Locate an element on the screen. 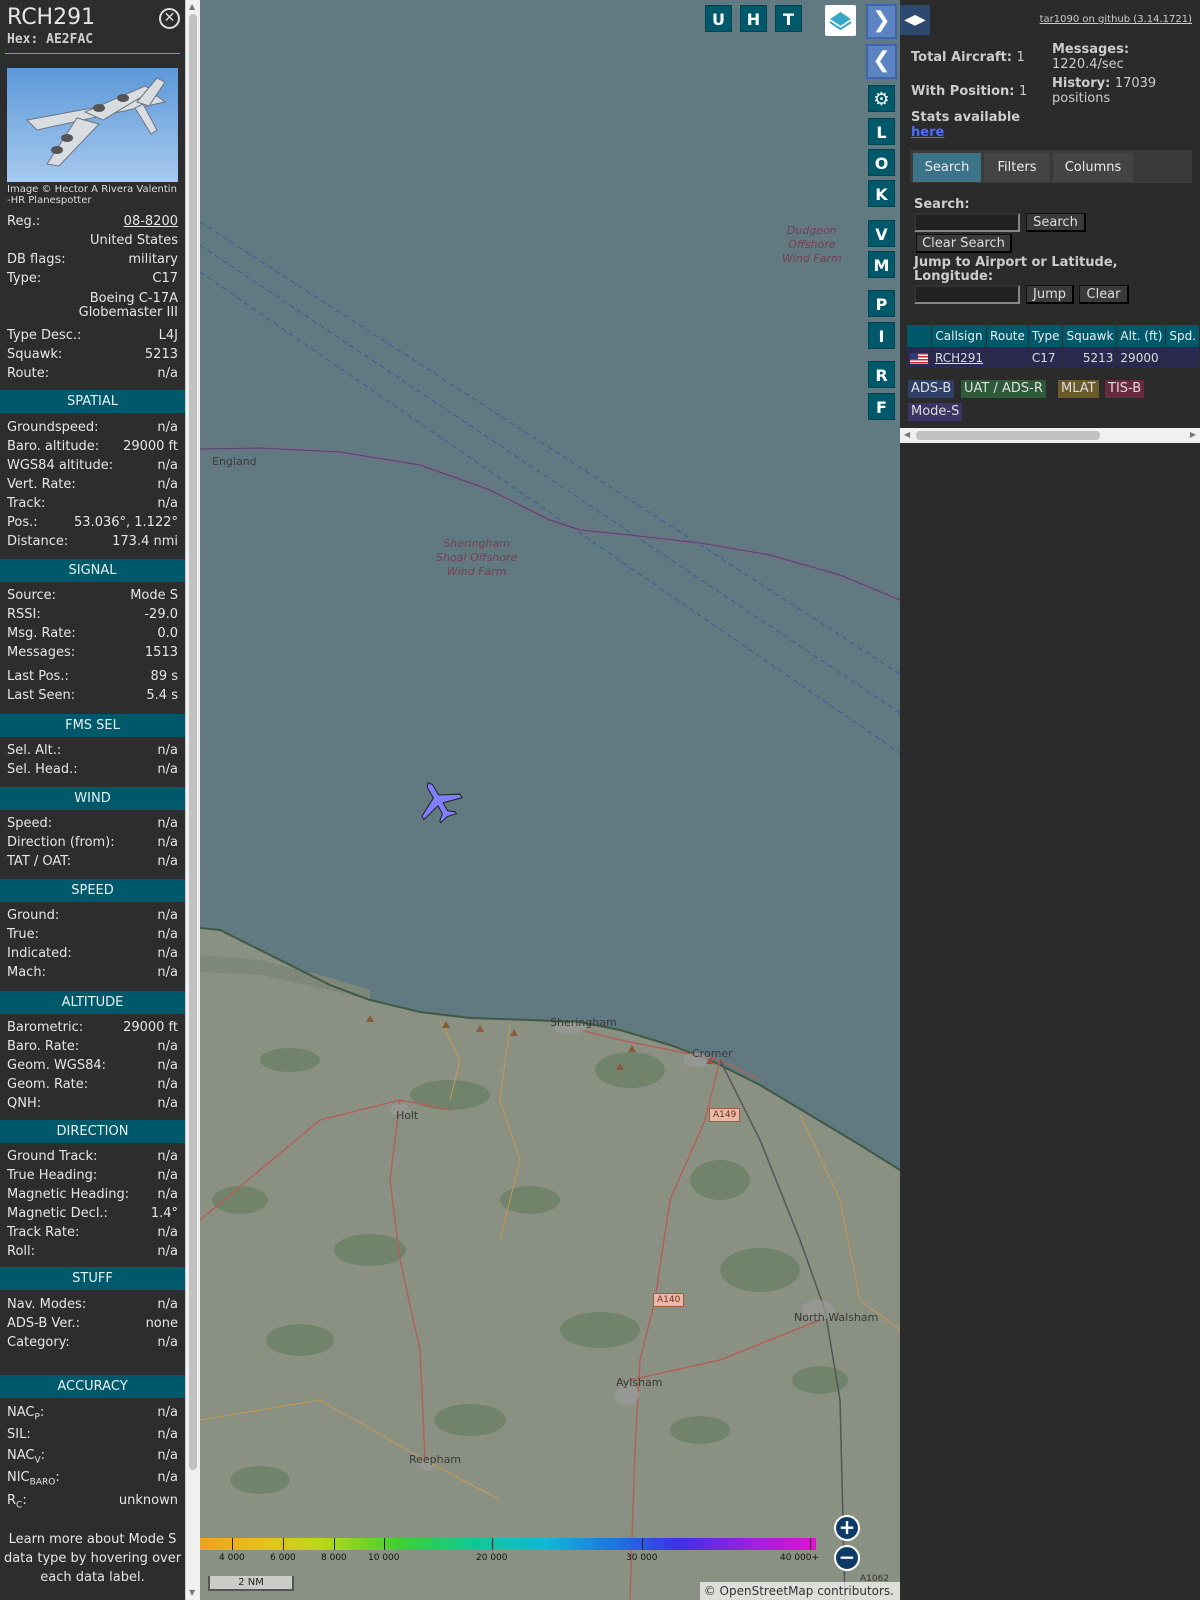 Image resolution: width=1200 pixels, height=1600 pixels. map-button-k: K is located at coordinates (881, 193).